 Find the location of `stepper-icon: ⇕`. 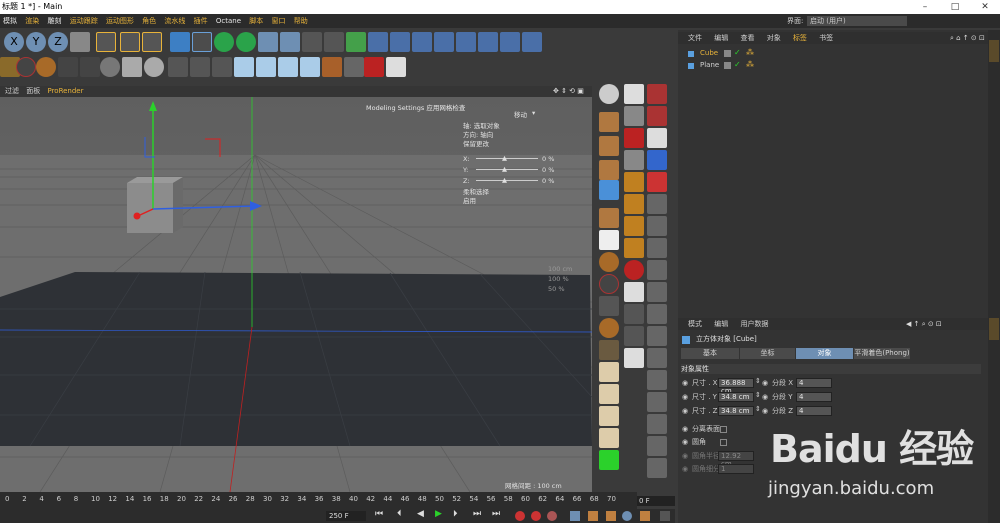

stepper-icon: ⇕ is located at coordinates (758, 381).